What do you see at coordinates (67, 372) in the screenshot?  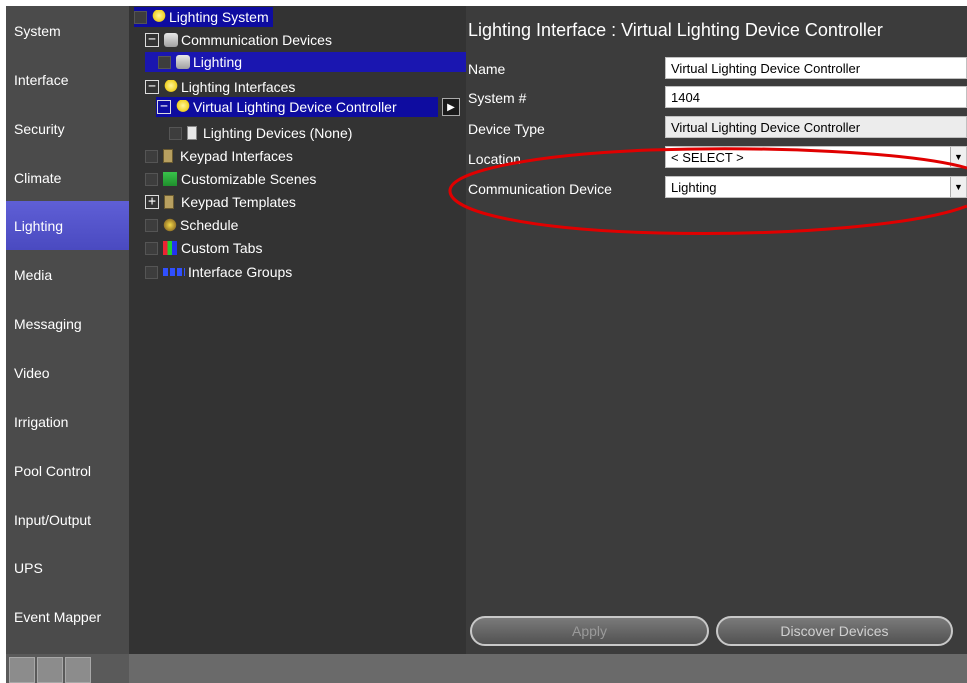 I see `nav-item-video: Video` at bounding box center [67, 372].